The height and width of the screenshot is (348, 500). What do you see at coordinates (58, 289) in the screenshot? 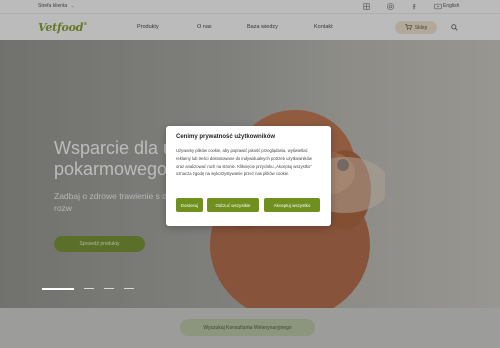
I see `slider-dot-active` at bounding box center [58, 289].